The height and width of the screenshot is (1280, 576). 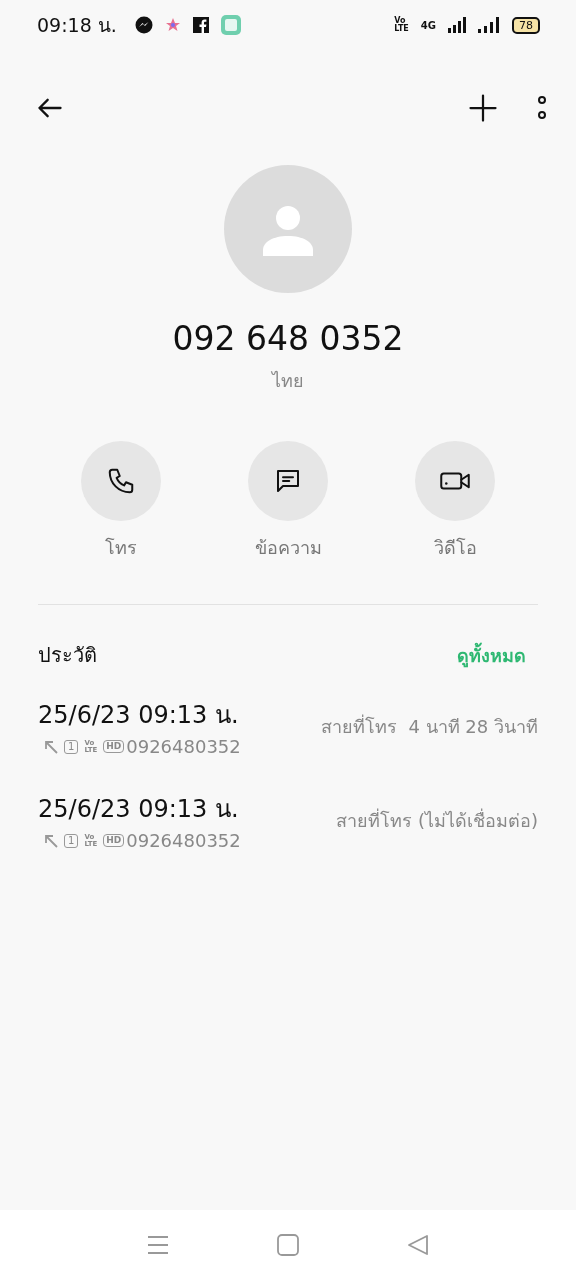 What do you see at coordinates (542, 107) in the screenshot?
I see `more-icon` at bounding box center [542, 107].